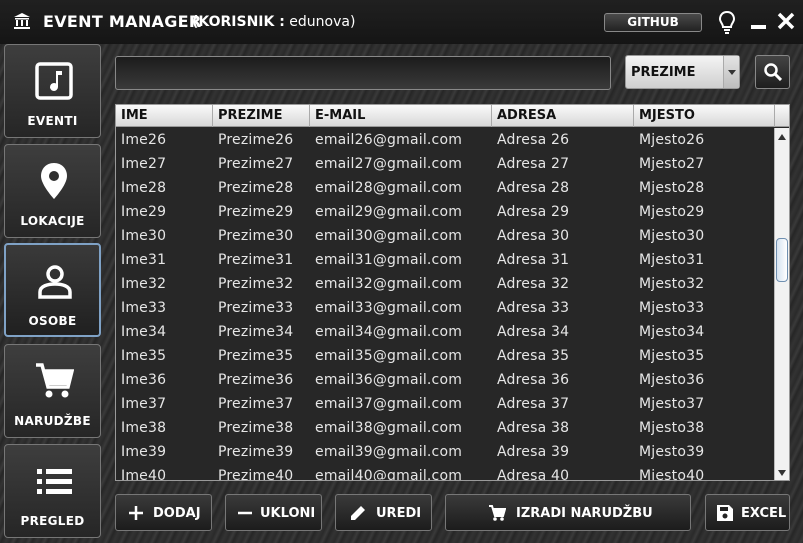 This screenshot has width=803, height=543. I want to click on scroll-down-arrow-icon, so click(782, 473).